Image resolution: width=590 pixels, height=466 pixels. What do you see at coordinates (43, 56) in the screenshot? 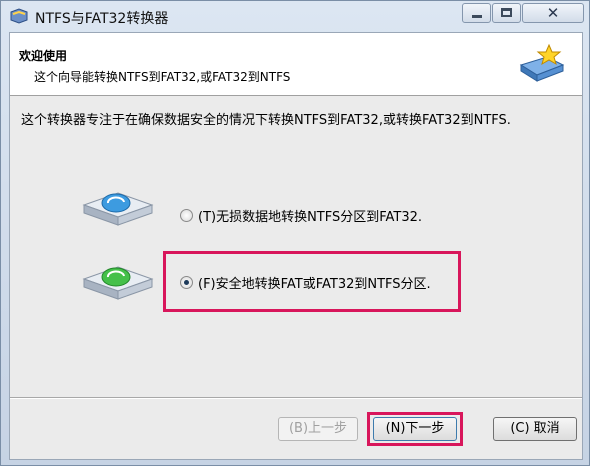
I see `header-title: 欢迎使用` at bounding box center [43, 56].